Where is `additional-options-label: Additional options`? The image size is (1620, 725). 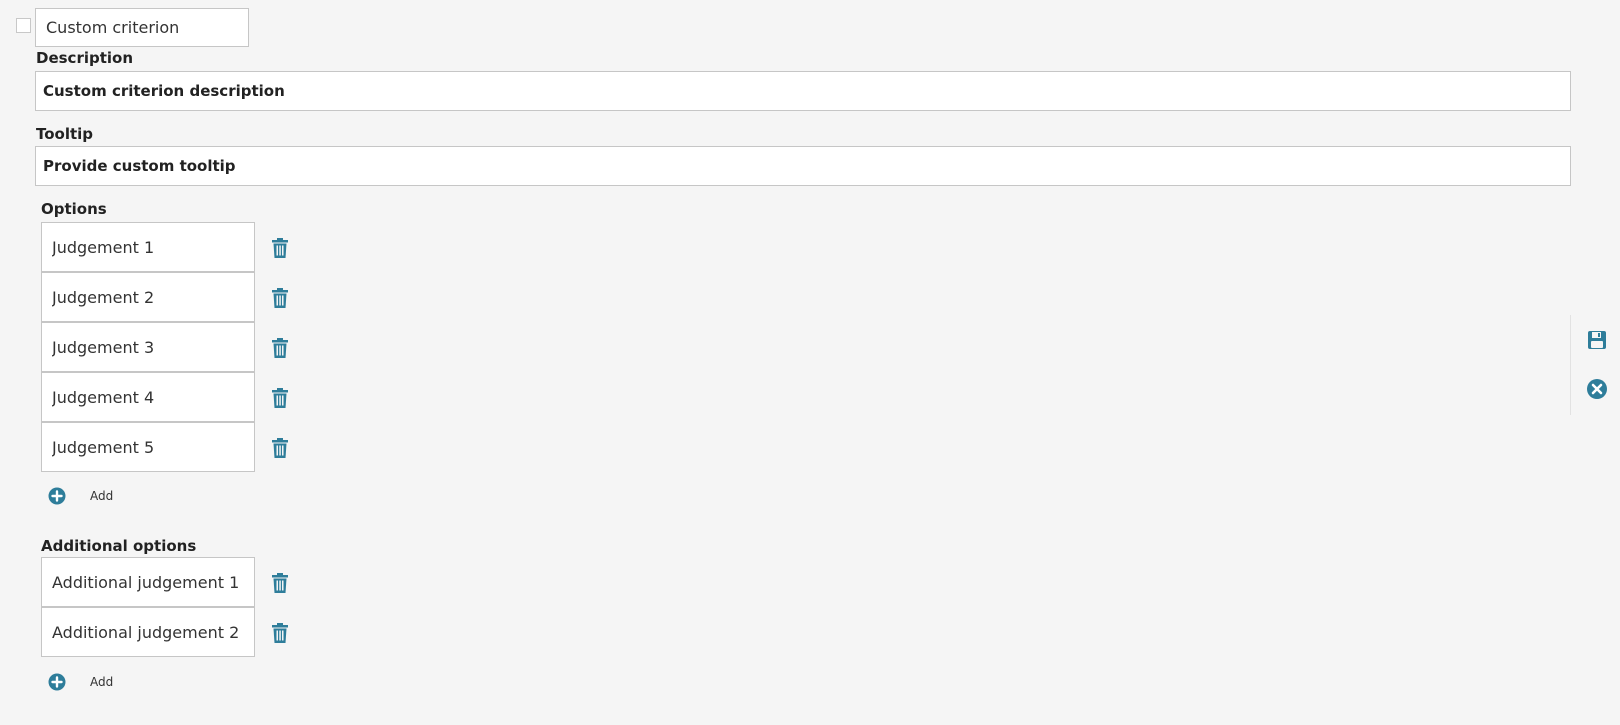
additional-options-label: Additional options is located at coordinates (119, 546).